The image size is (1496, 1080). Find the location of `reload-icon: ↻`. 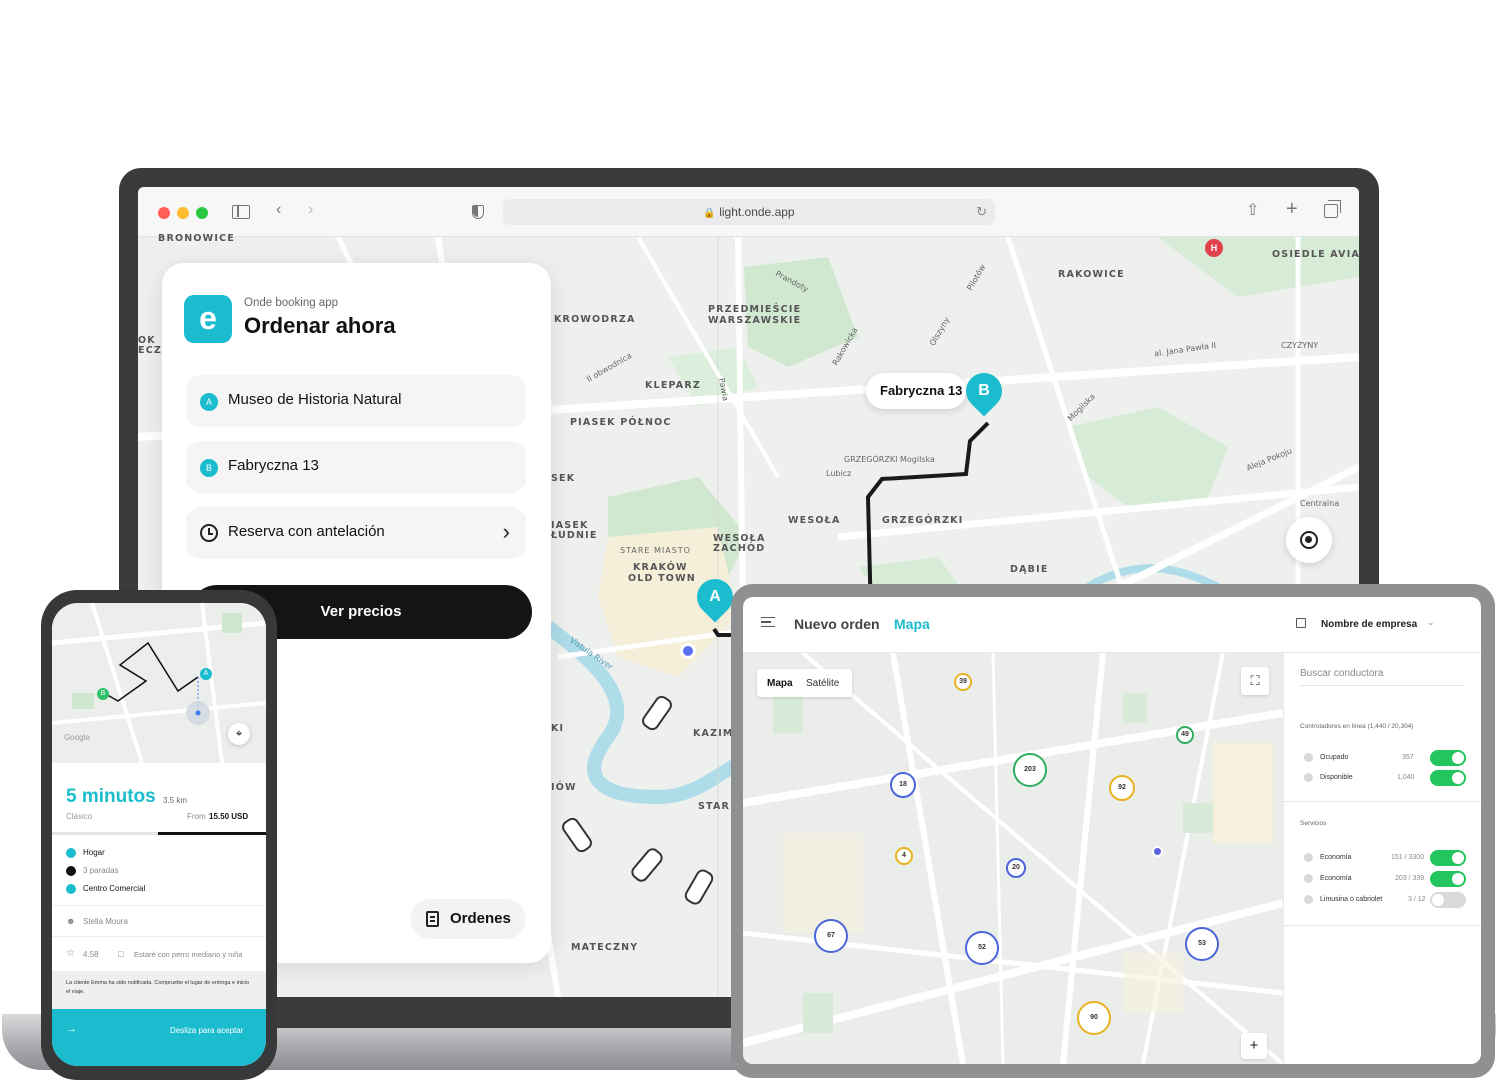

reload-icon: ↻ is located at coordinates (981, 212).